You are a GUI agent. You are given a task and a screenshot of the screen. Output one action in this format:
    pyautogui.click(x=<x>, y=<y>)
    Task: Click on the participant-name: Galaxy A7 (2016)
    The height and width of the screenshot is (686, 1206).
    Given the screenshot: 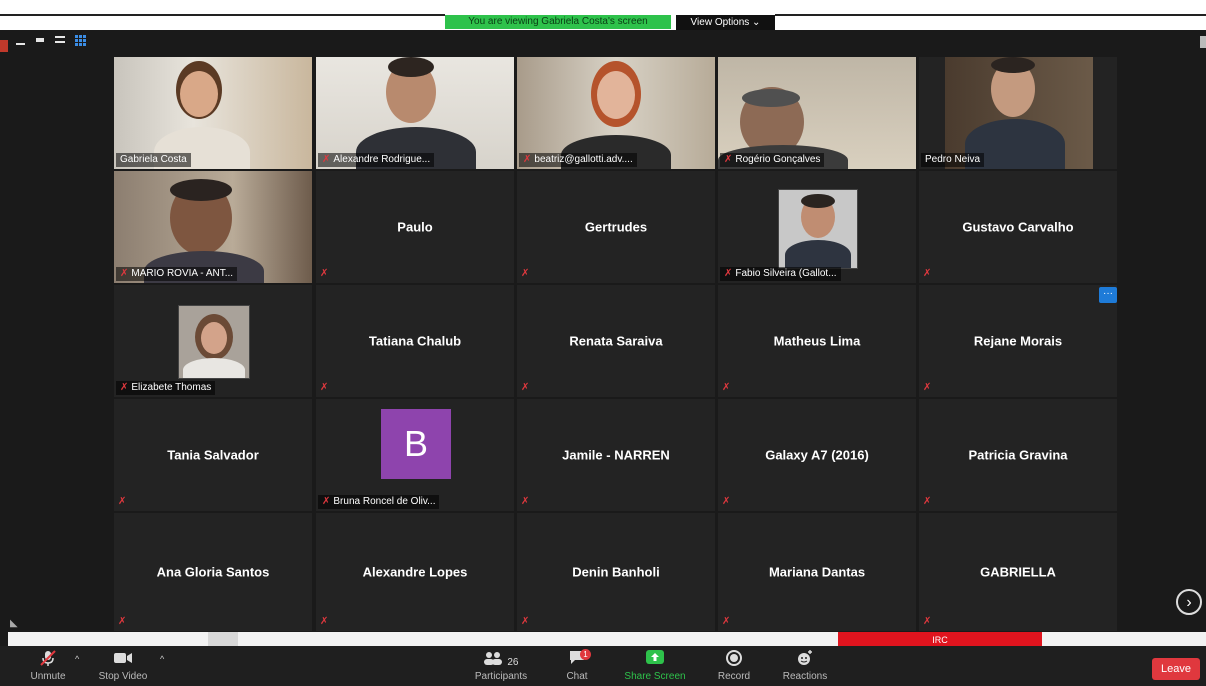 What is the action you would take?
    pyautogui.click(x=817, y=455)
    